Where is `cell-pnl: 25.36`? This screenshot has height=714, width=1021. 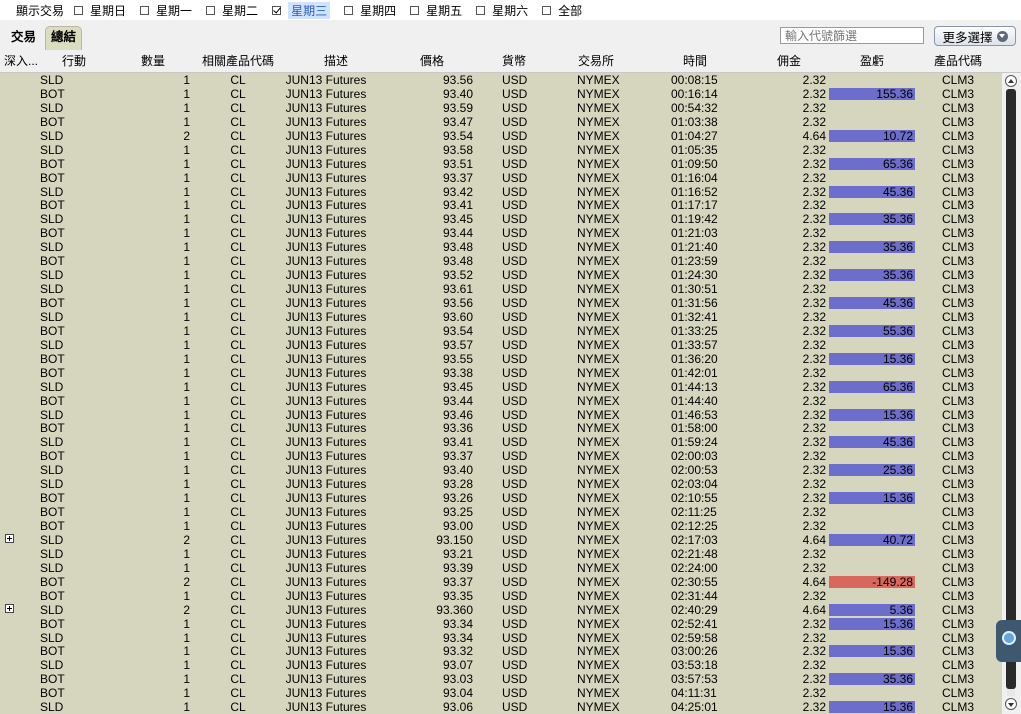 cell-pnl: 25.36 is located at coordinates (872, 470).